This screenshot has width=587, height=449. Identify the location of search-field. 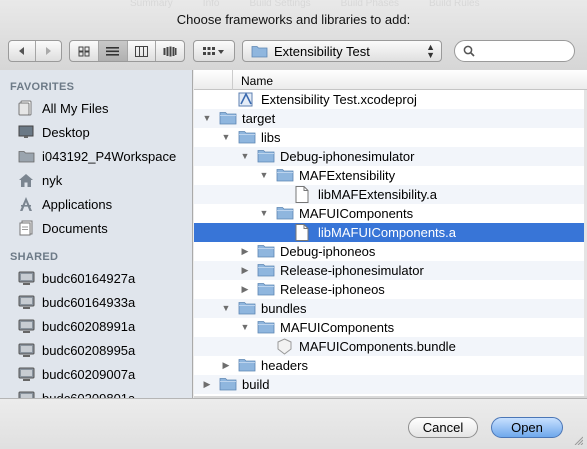
(514, 51).